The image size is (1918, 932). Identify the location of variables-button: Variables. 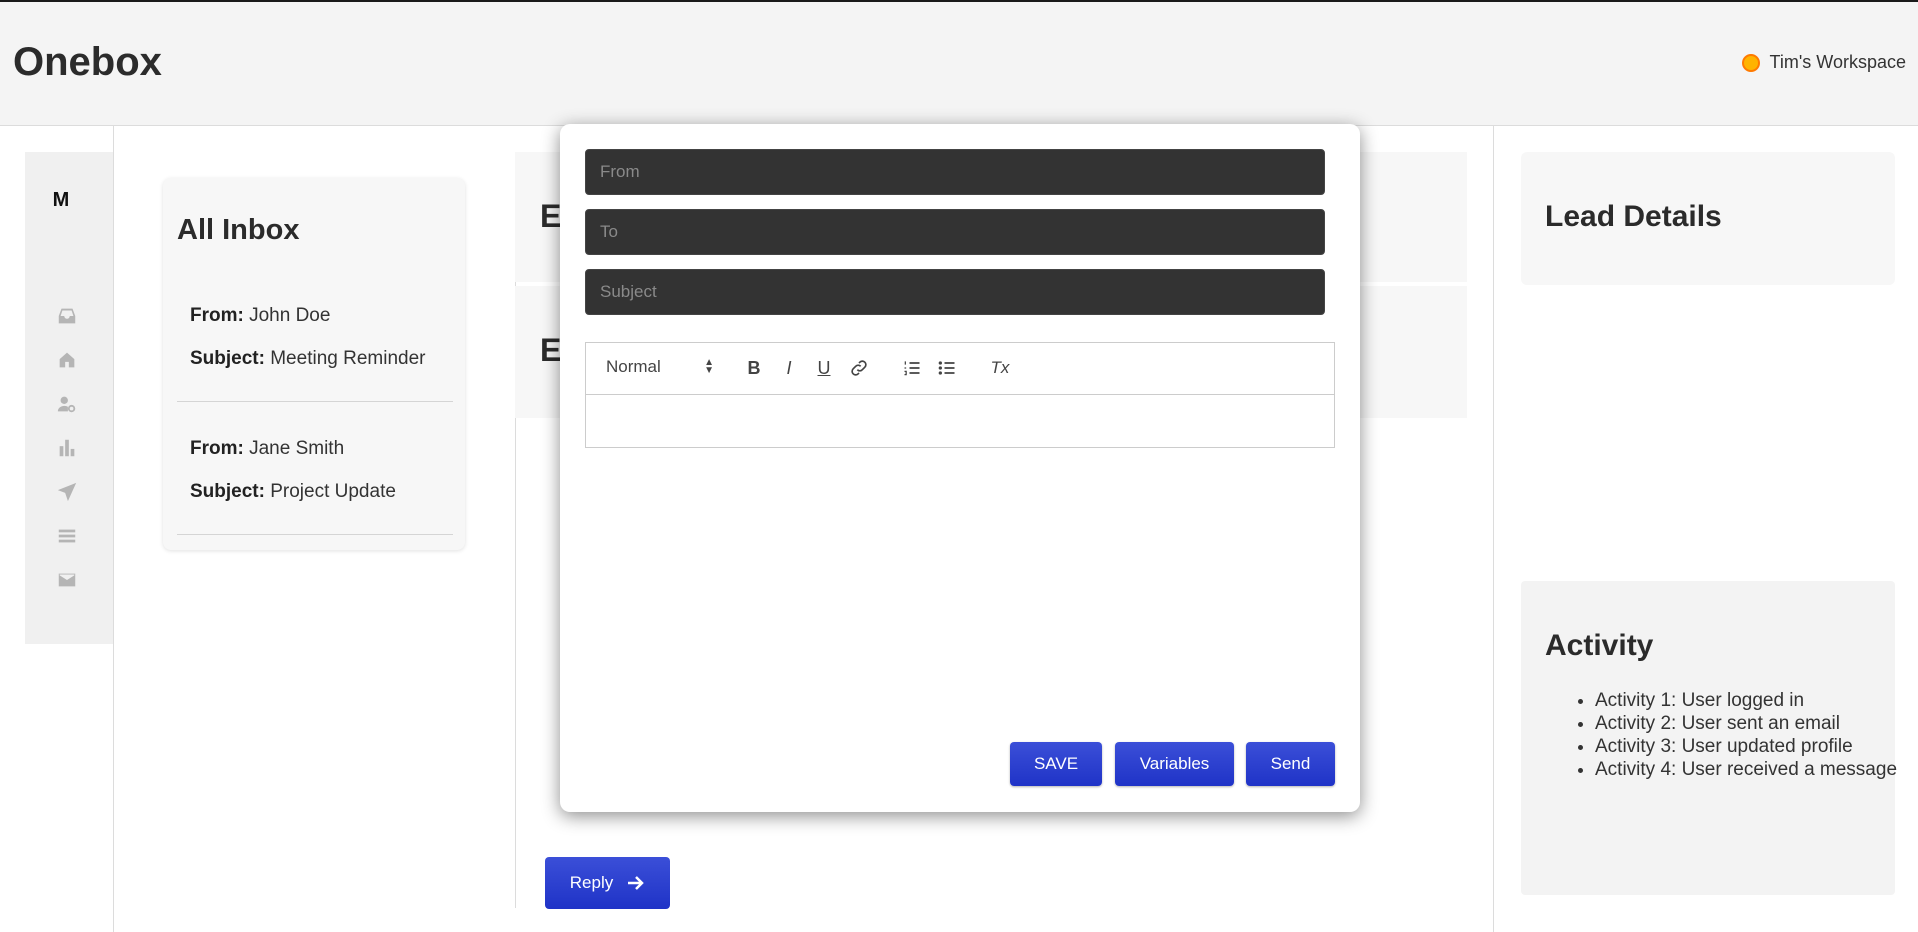
(1174, 764).